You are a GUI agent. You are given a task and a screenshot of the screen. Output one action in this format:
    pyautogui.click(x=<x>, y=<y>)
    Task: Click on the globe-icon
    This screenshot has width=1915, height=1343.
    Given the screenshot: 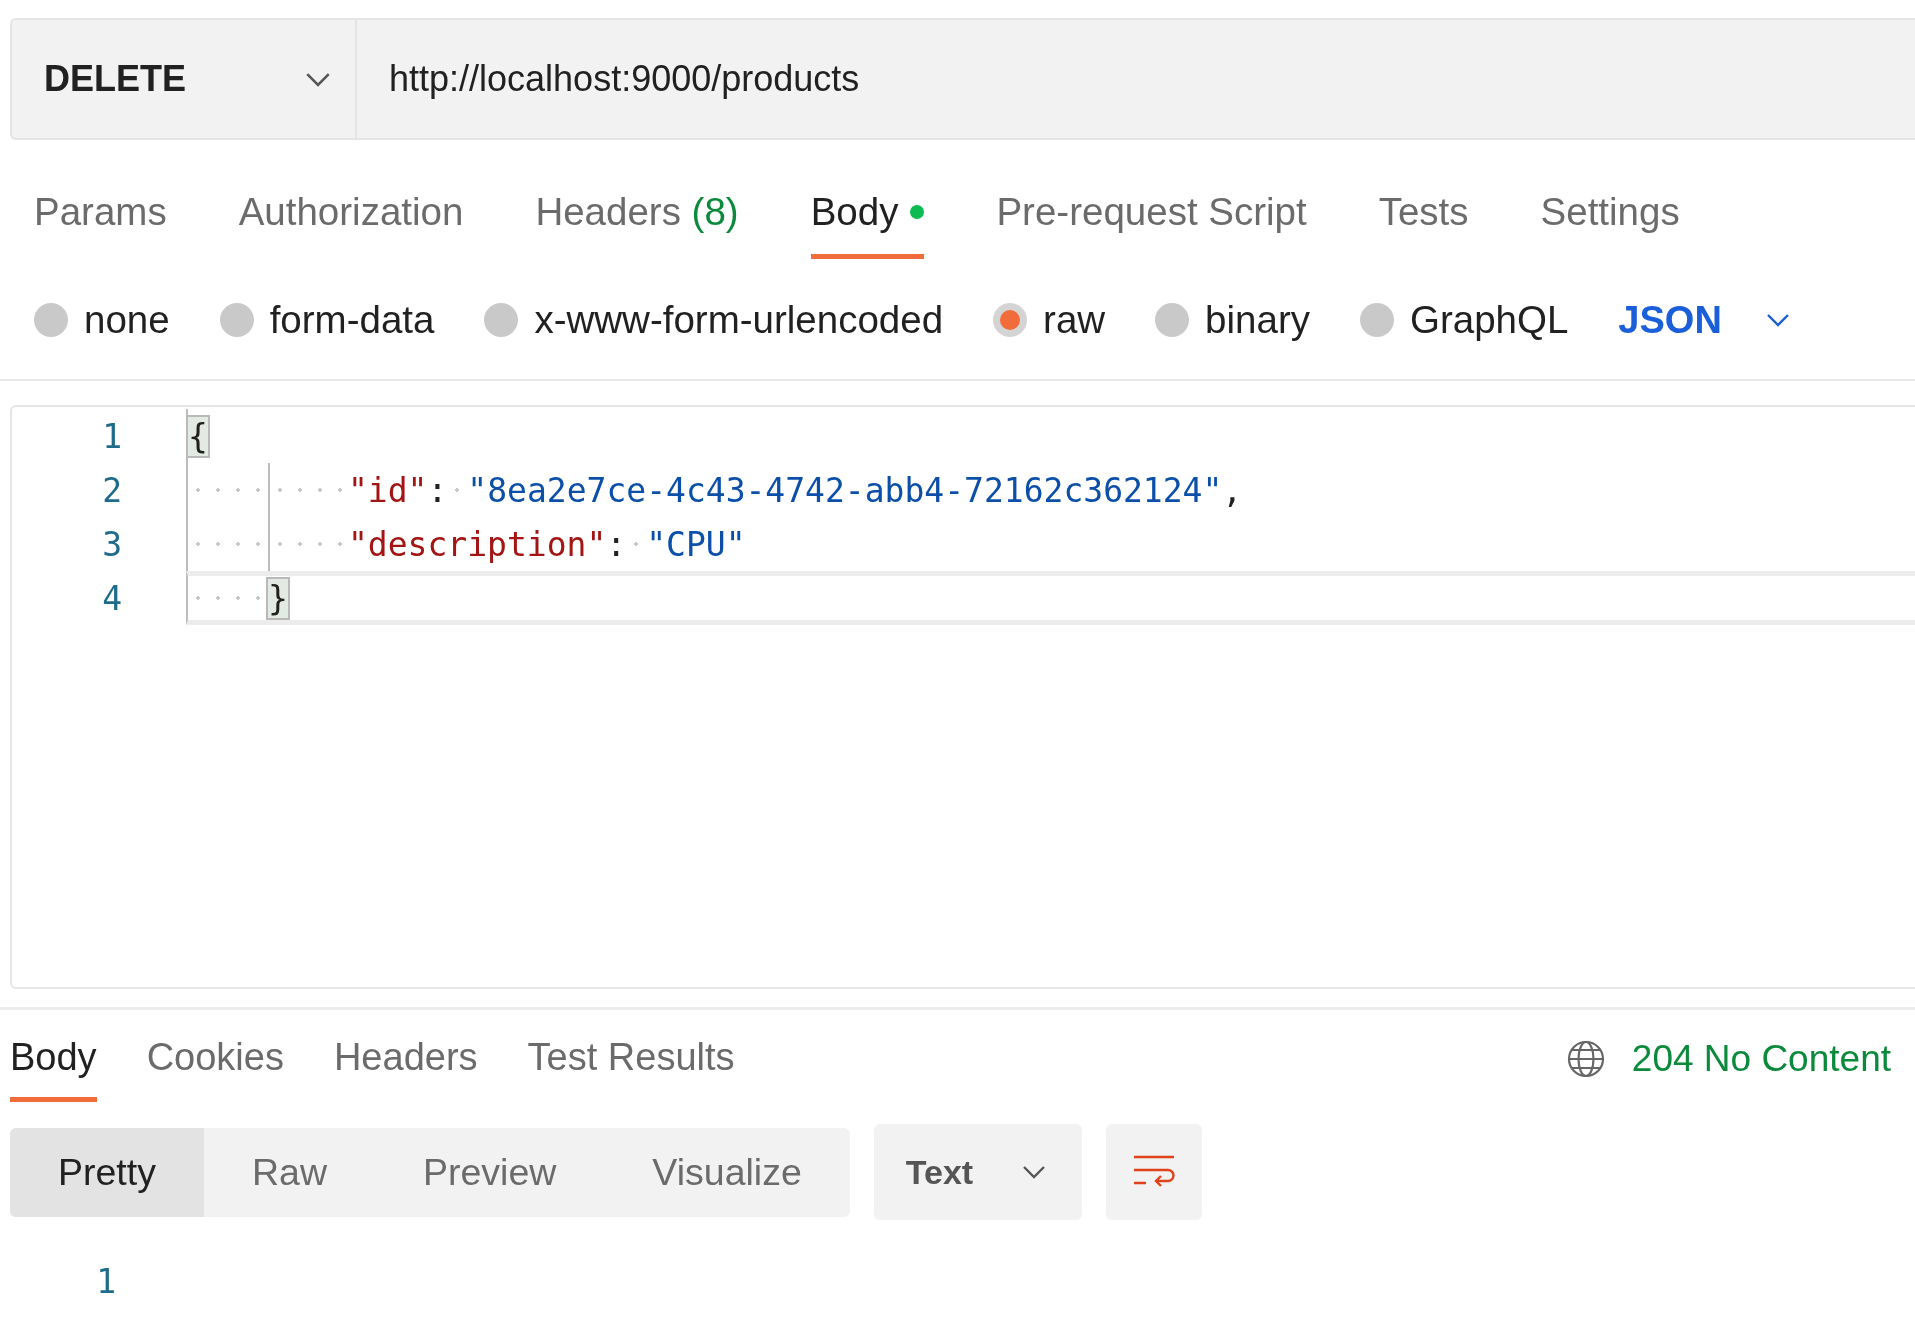 What is the action you would take?
    pyautogui.click(x=1585, y=1059)
    